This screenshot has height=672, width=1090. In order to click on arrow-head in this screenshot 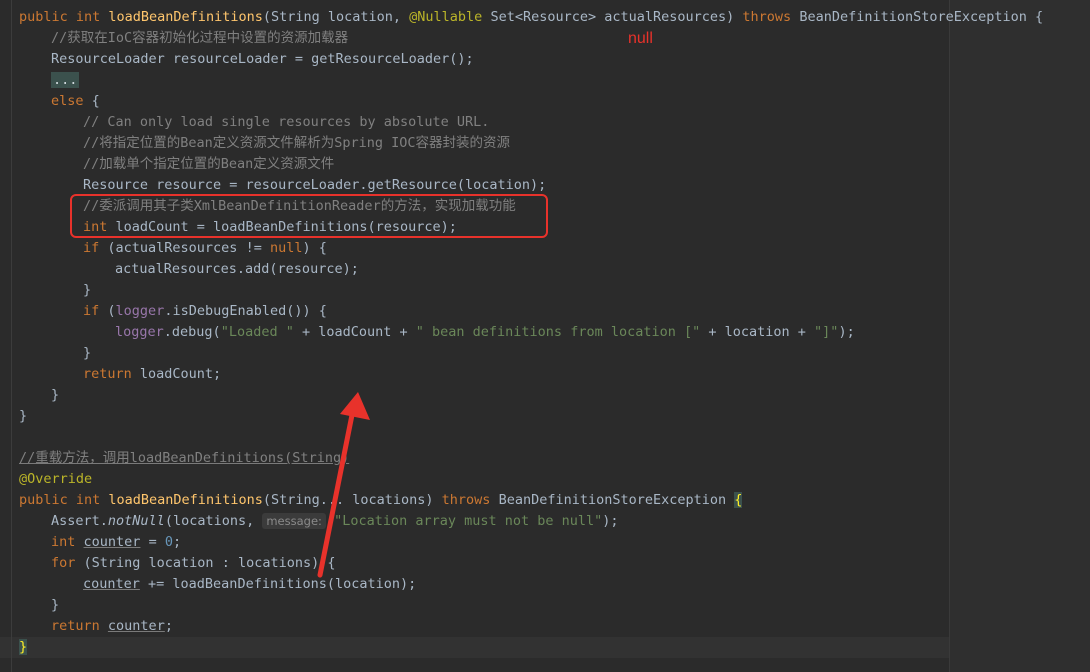, I will do `click(355, 406)`.